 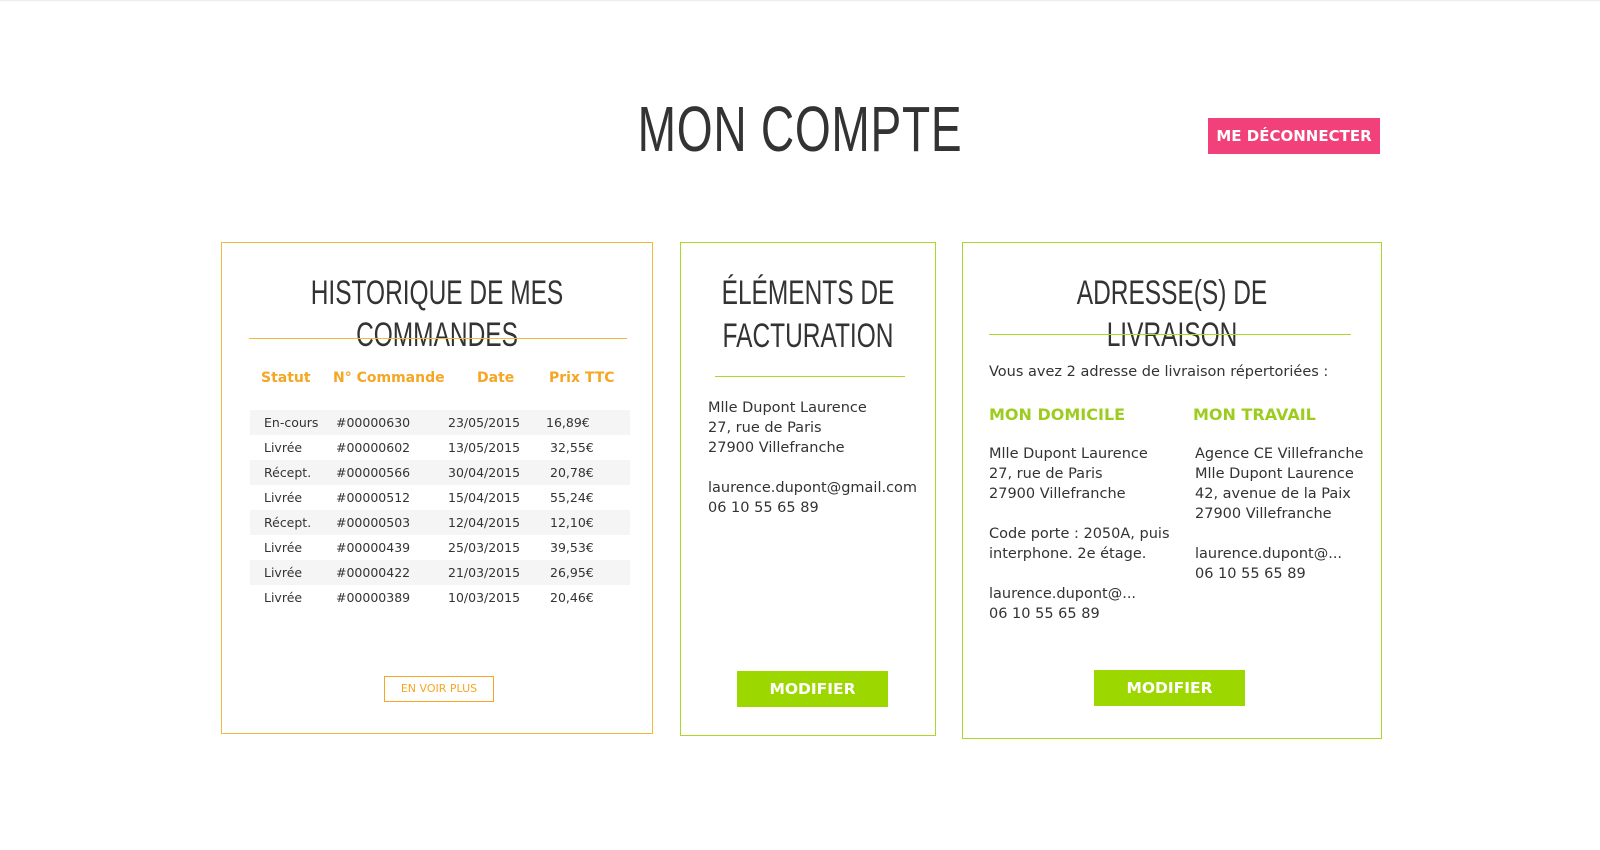 What do you see at coordinates (800, 1) in the screenshot?
I see `top-divider` at bounding box center [800, 1].